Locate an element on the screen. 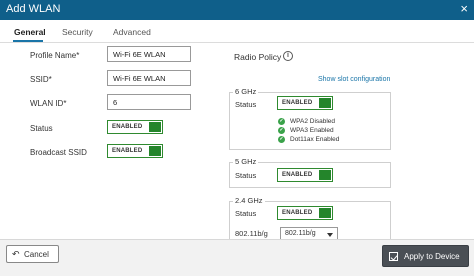 The height and width of the screenshot is (276, 474). status-label: Status is located at coordinates (41, 128).